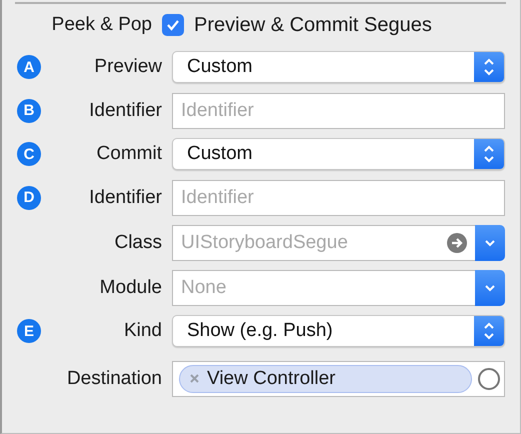 Image resolution: width=521 pixels, height=434 pixels. What do you see at coordinates (127, 67) in the screenshot?
I see `field-label: Preview` at bounding box center [127, 67].